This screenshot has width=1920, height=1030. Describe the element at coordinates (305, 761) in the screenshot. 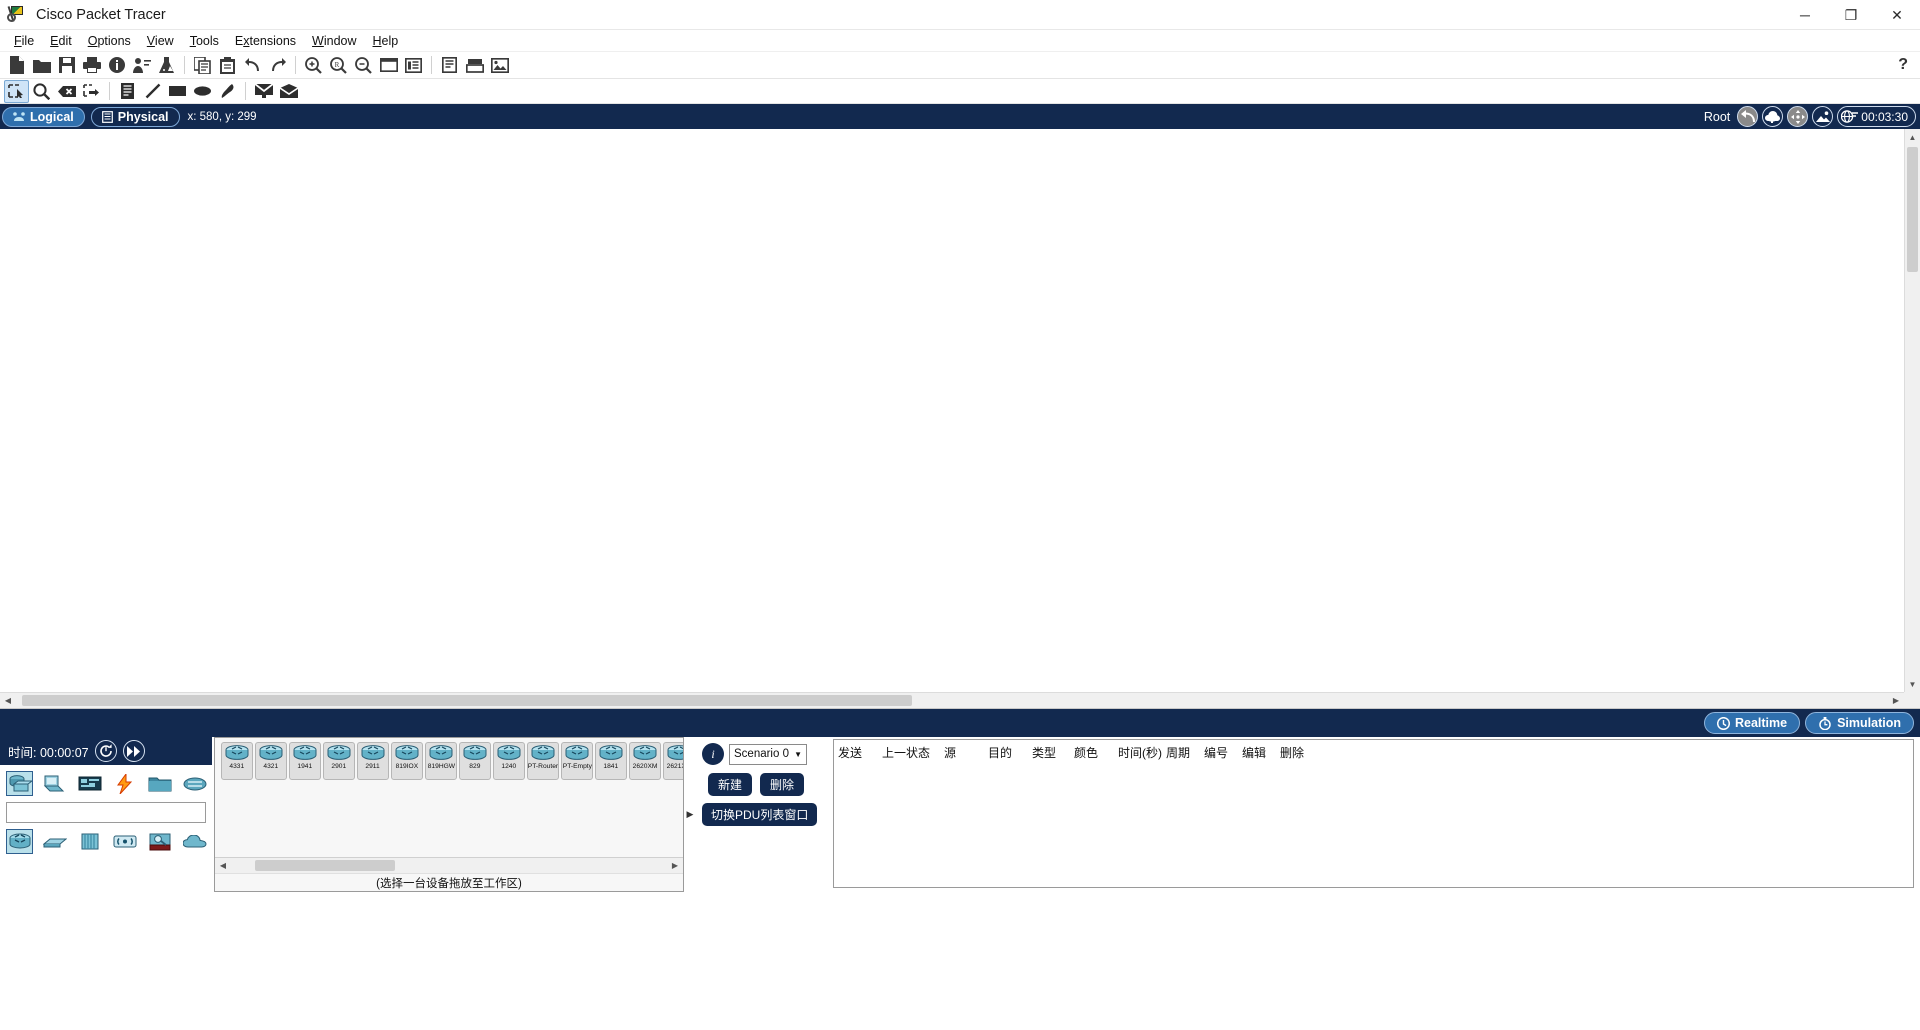

I see `model-button: 1941` at that location.